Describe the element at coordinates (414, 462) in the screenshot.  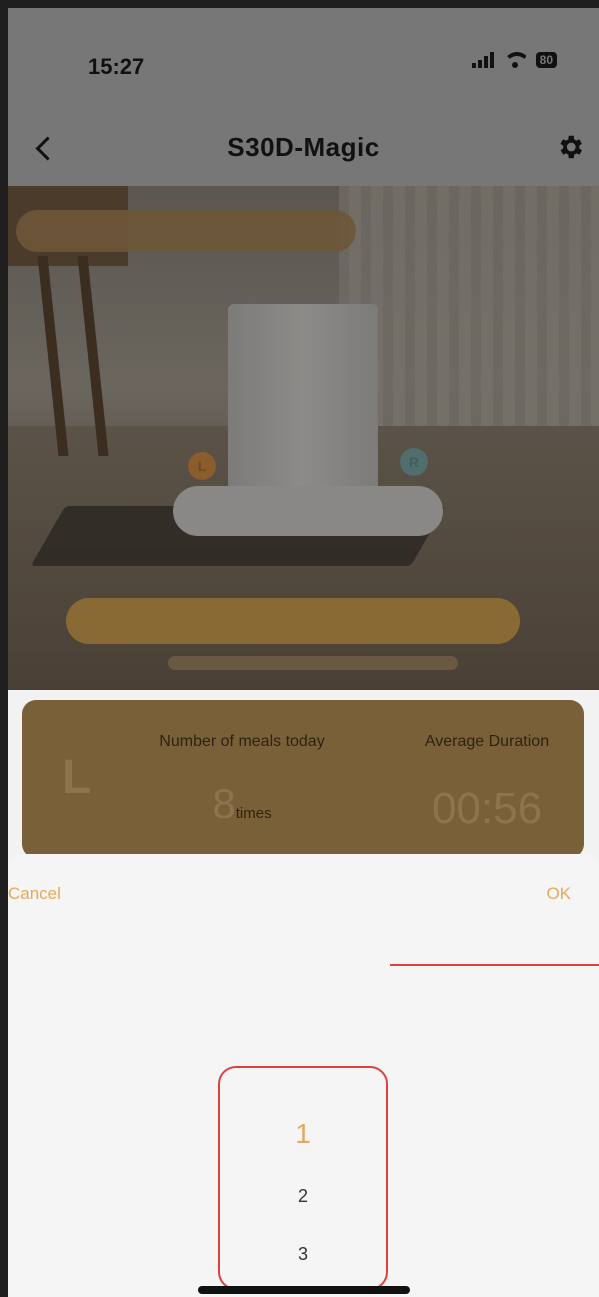
I see `right-bowl-badge: R` at that location.